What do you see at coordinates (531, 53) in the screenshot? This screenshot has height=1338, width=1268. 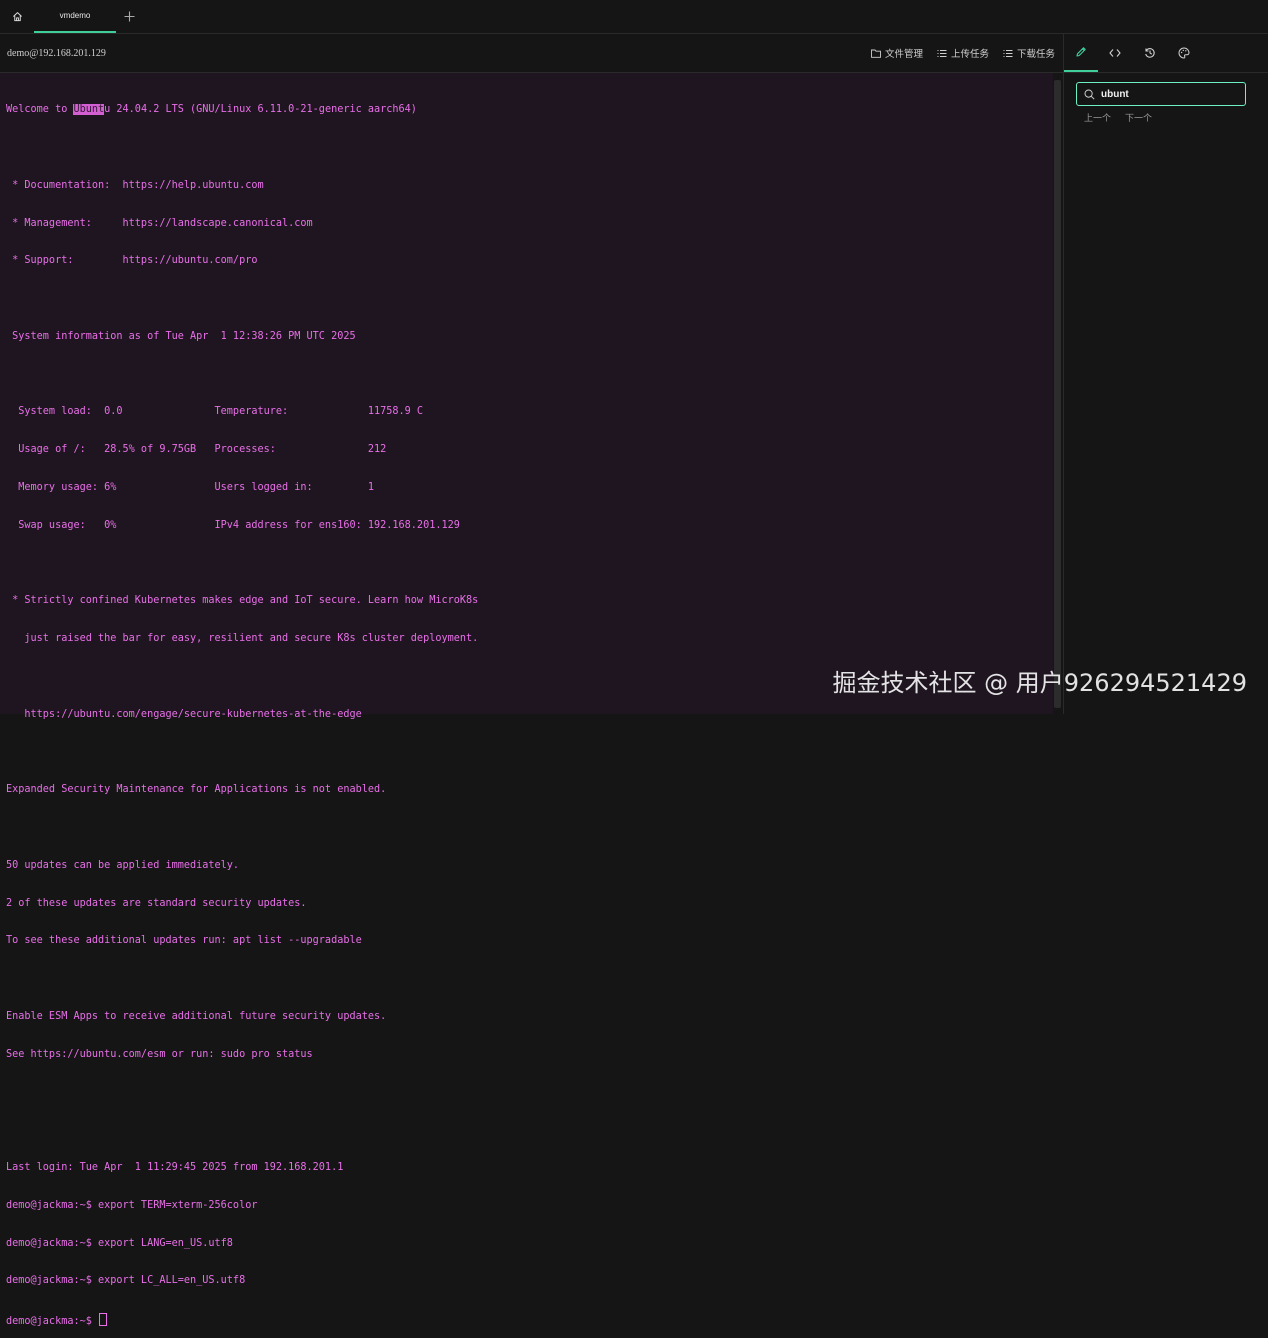 I see `terminal-toolbar: demo@192.168.201.129 文件管理 上传任务 下载任务` at bounding box center [531, 53].